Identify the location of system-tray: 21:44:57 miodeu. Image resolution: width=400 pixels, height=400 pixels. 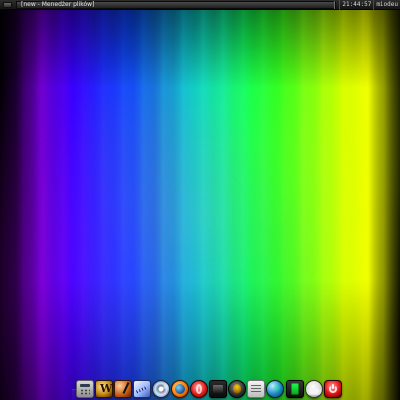
(367, 5).